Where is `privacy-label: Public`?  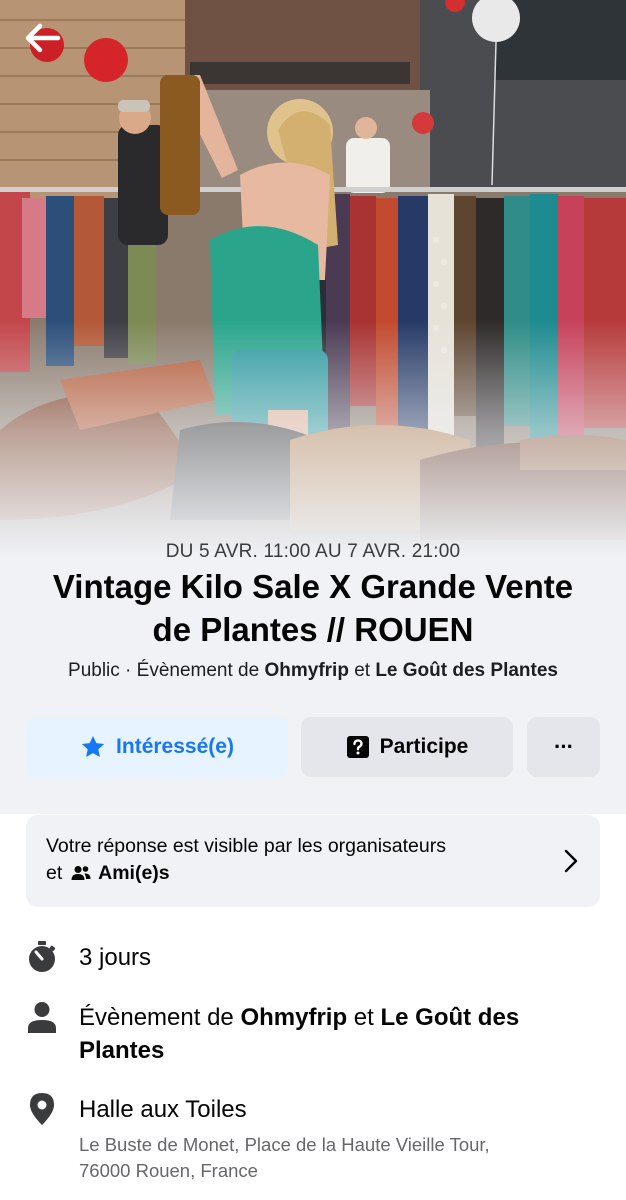 privacy-label: Public is located at coordinates (94, 670).